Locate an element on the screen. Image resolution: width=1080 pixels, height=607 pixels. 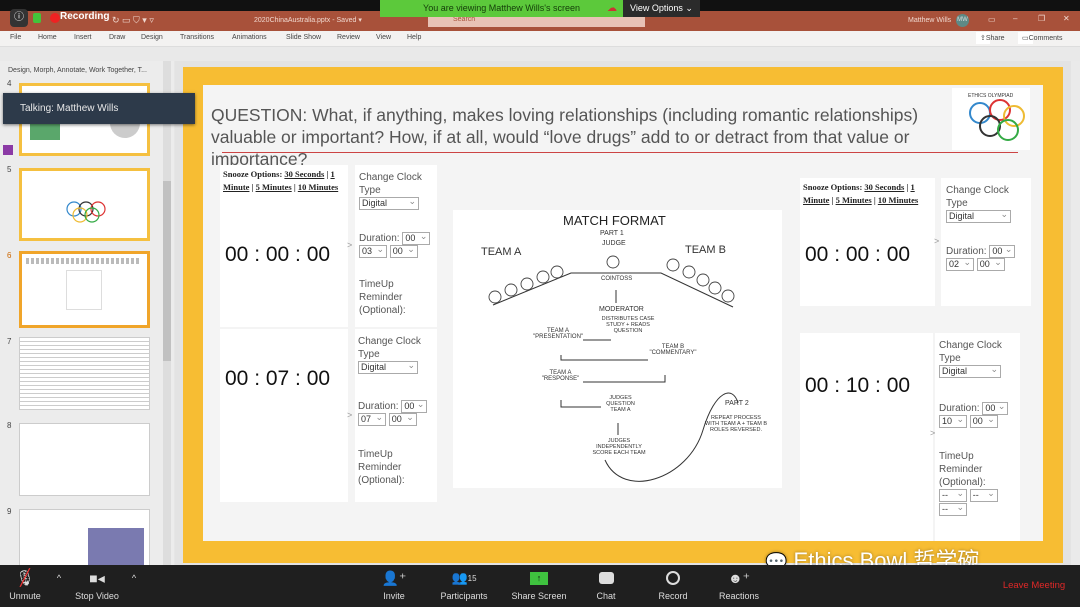
participant-count: 15 is located at coordinates (472, 578).